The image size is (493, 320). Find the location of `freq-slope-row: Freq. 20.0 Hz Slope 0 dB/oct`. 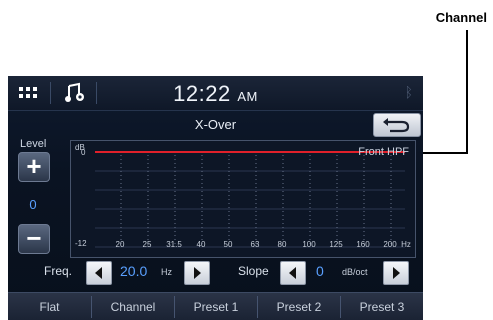

freq-slope-row: Freq. 20.0 Hz Slope 0 dB/oct is located at coordinates (215, 273).